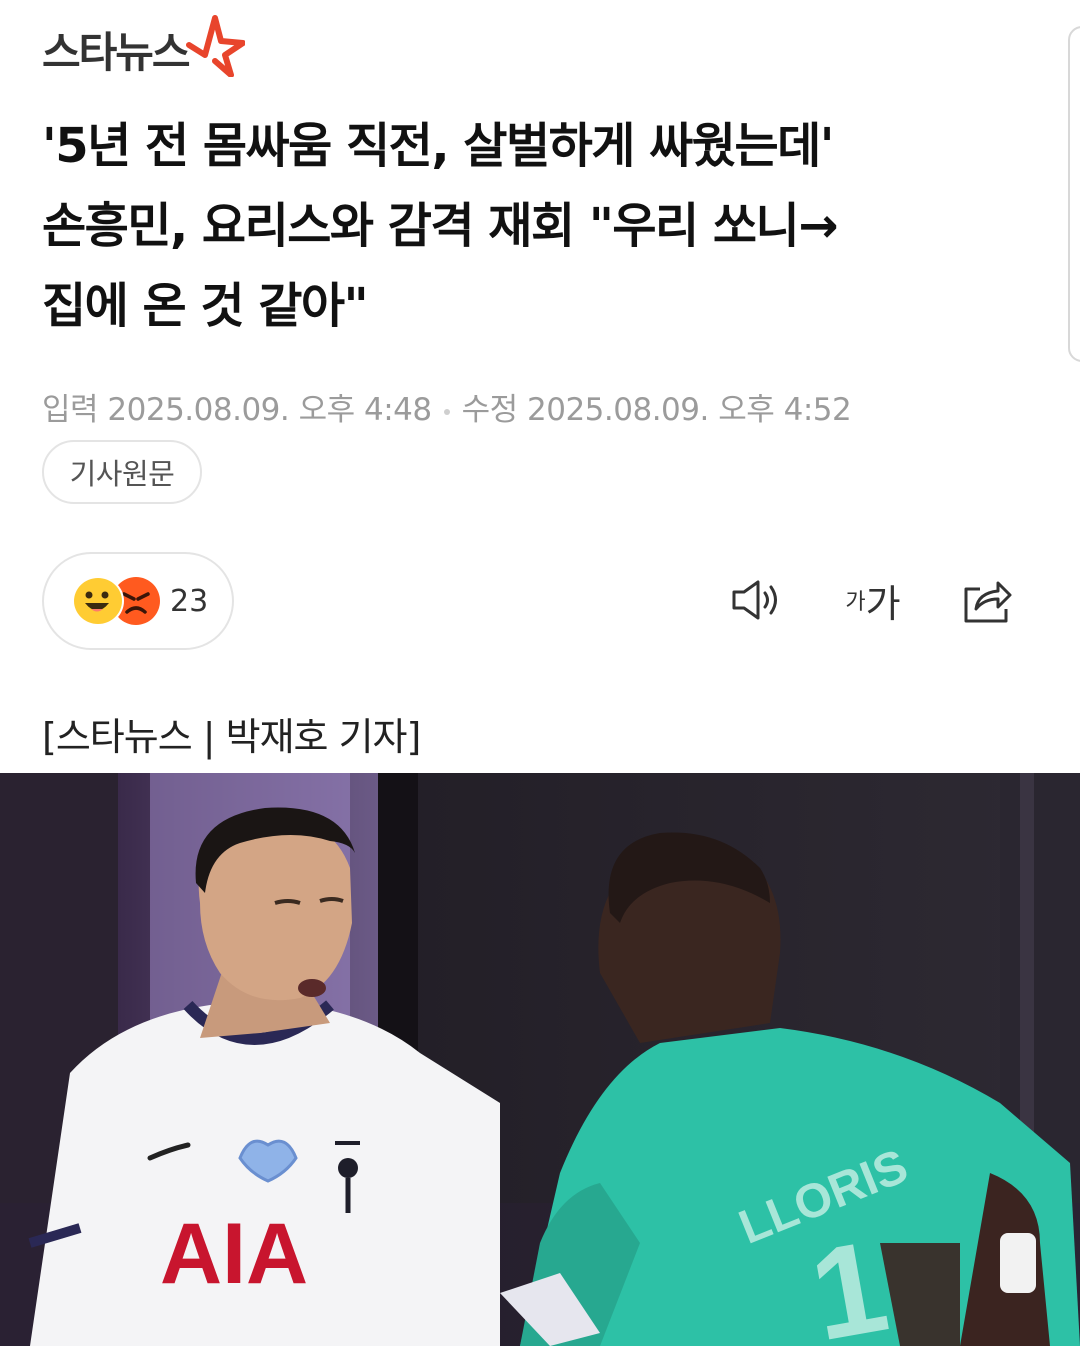 Image resolution: width=1080 pixels, height=1346 pixels. I want to click on speaker-icon, so click(754, 600).